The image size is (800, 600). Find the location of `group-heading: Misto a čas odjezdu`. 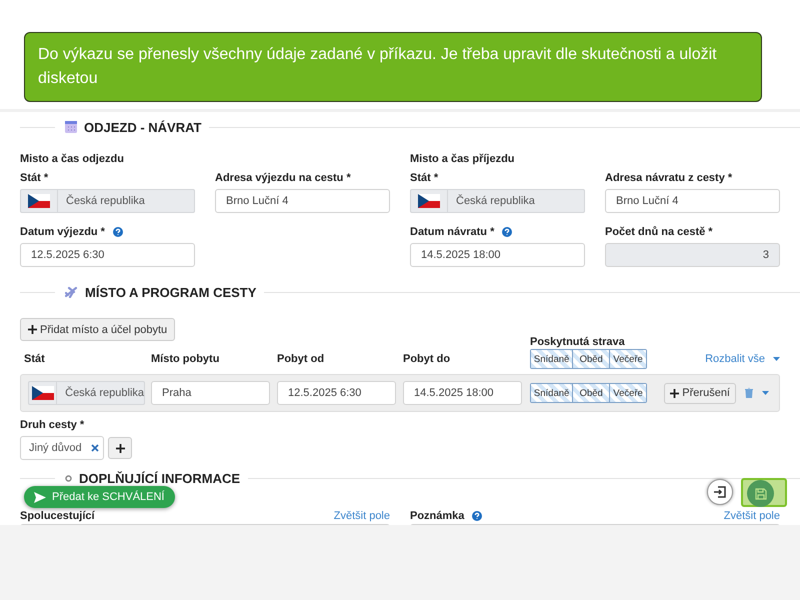

group-heading: Misto a čas odjezdu is located at coordinates (72, 160).